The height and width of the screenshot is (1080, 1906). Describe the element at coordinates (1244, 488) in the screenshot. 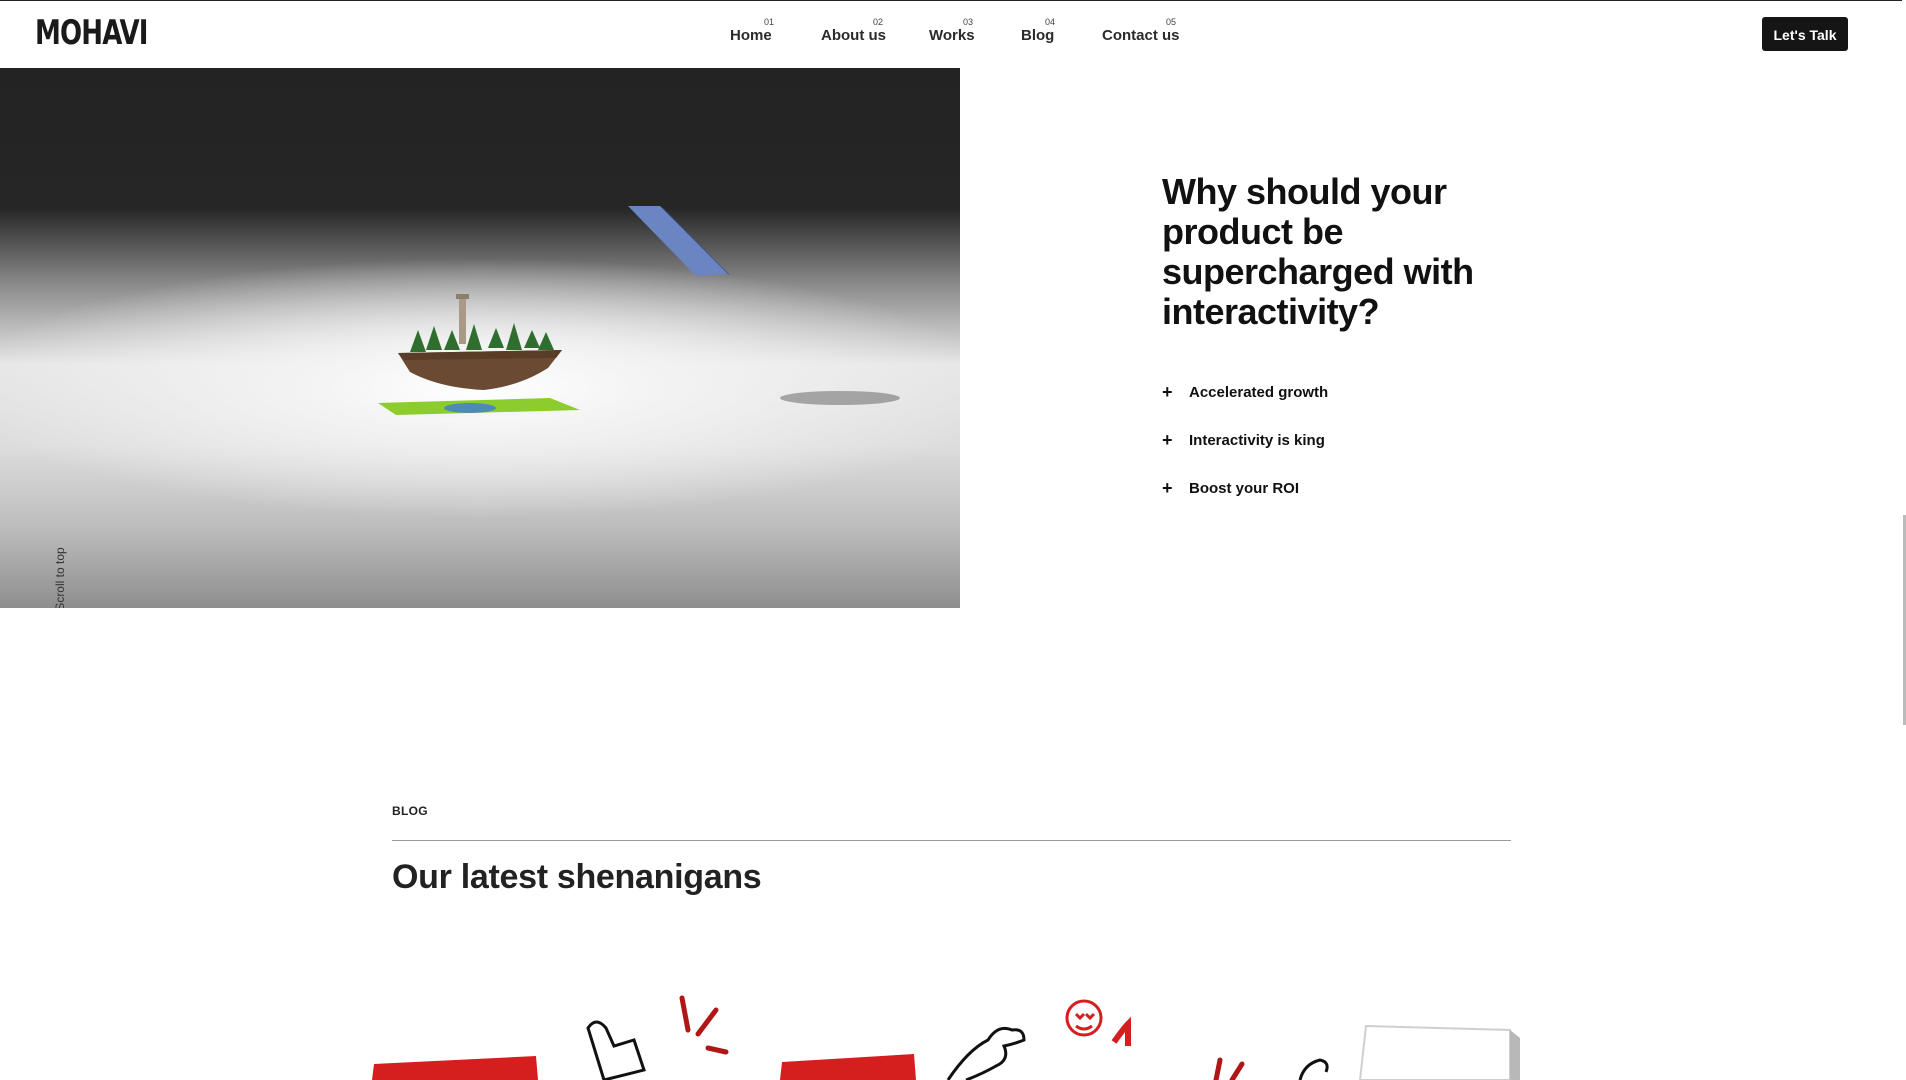

I see `benefit-label: Boost your ROI` at that location.